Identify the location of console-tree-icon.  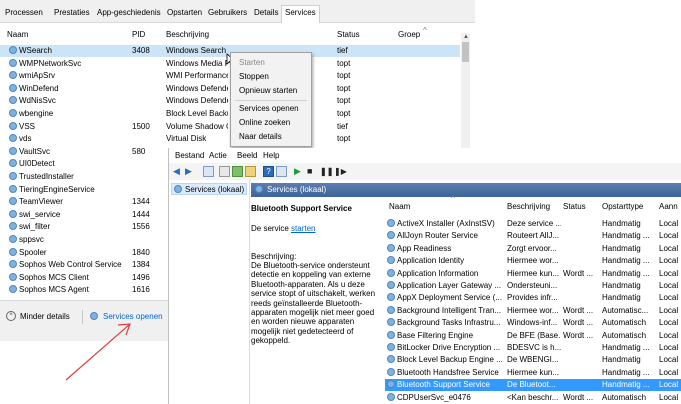
(208, 171).